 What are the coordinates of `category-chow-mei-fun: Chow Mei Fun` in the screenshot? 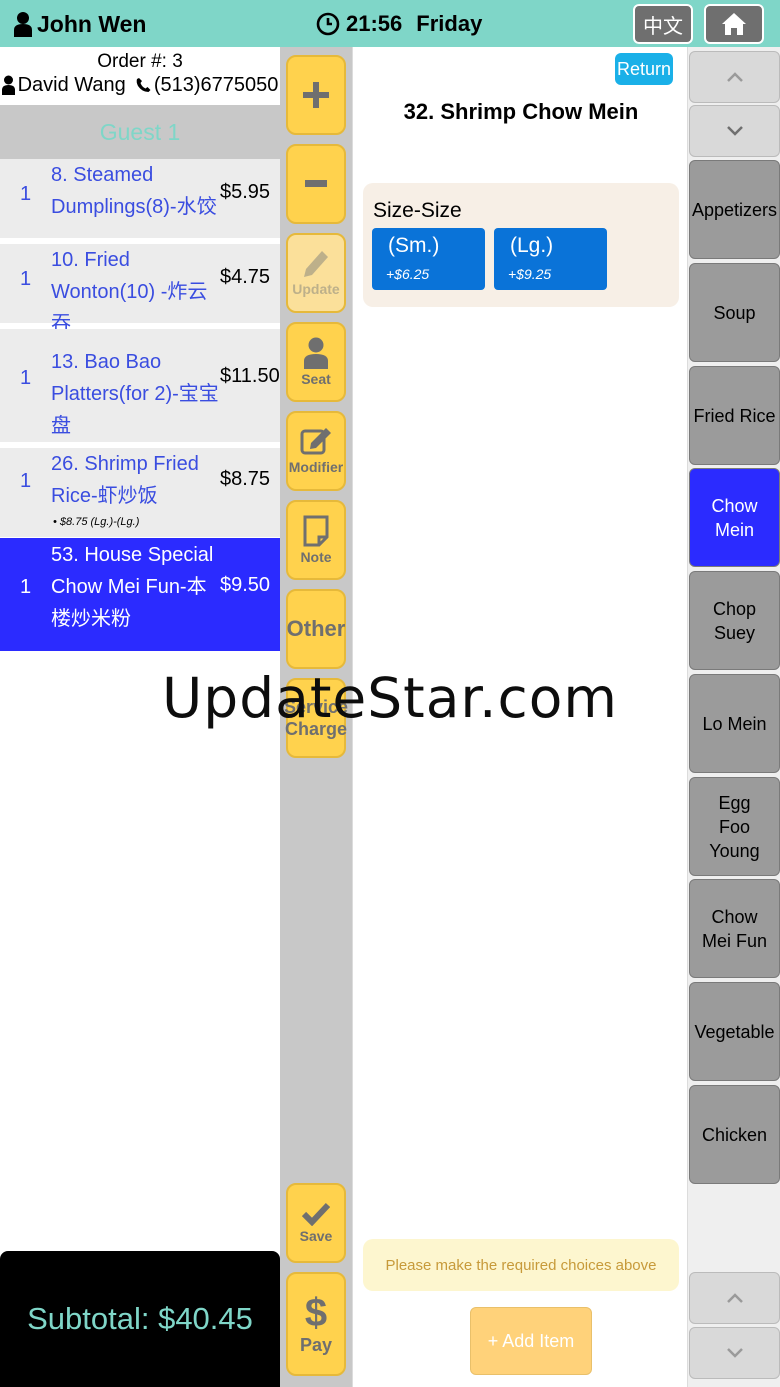 It's located at (734, 928).